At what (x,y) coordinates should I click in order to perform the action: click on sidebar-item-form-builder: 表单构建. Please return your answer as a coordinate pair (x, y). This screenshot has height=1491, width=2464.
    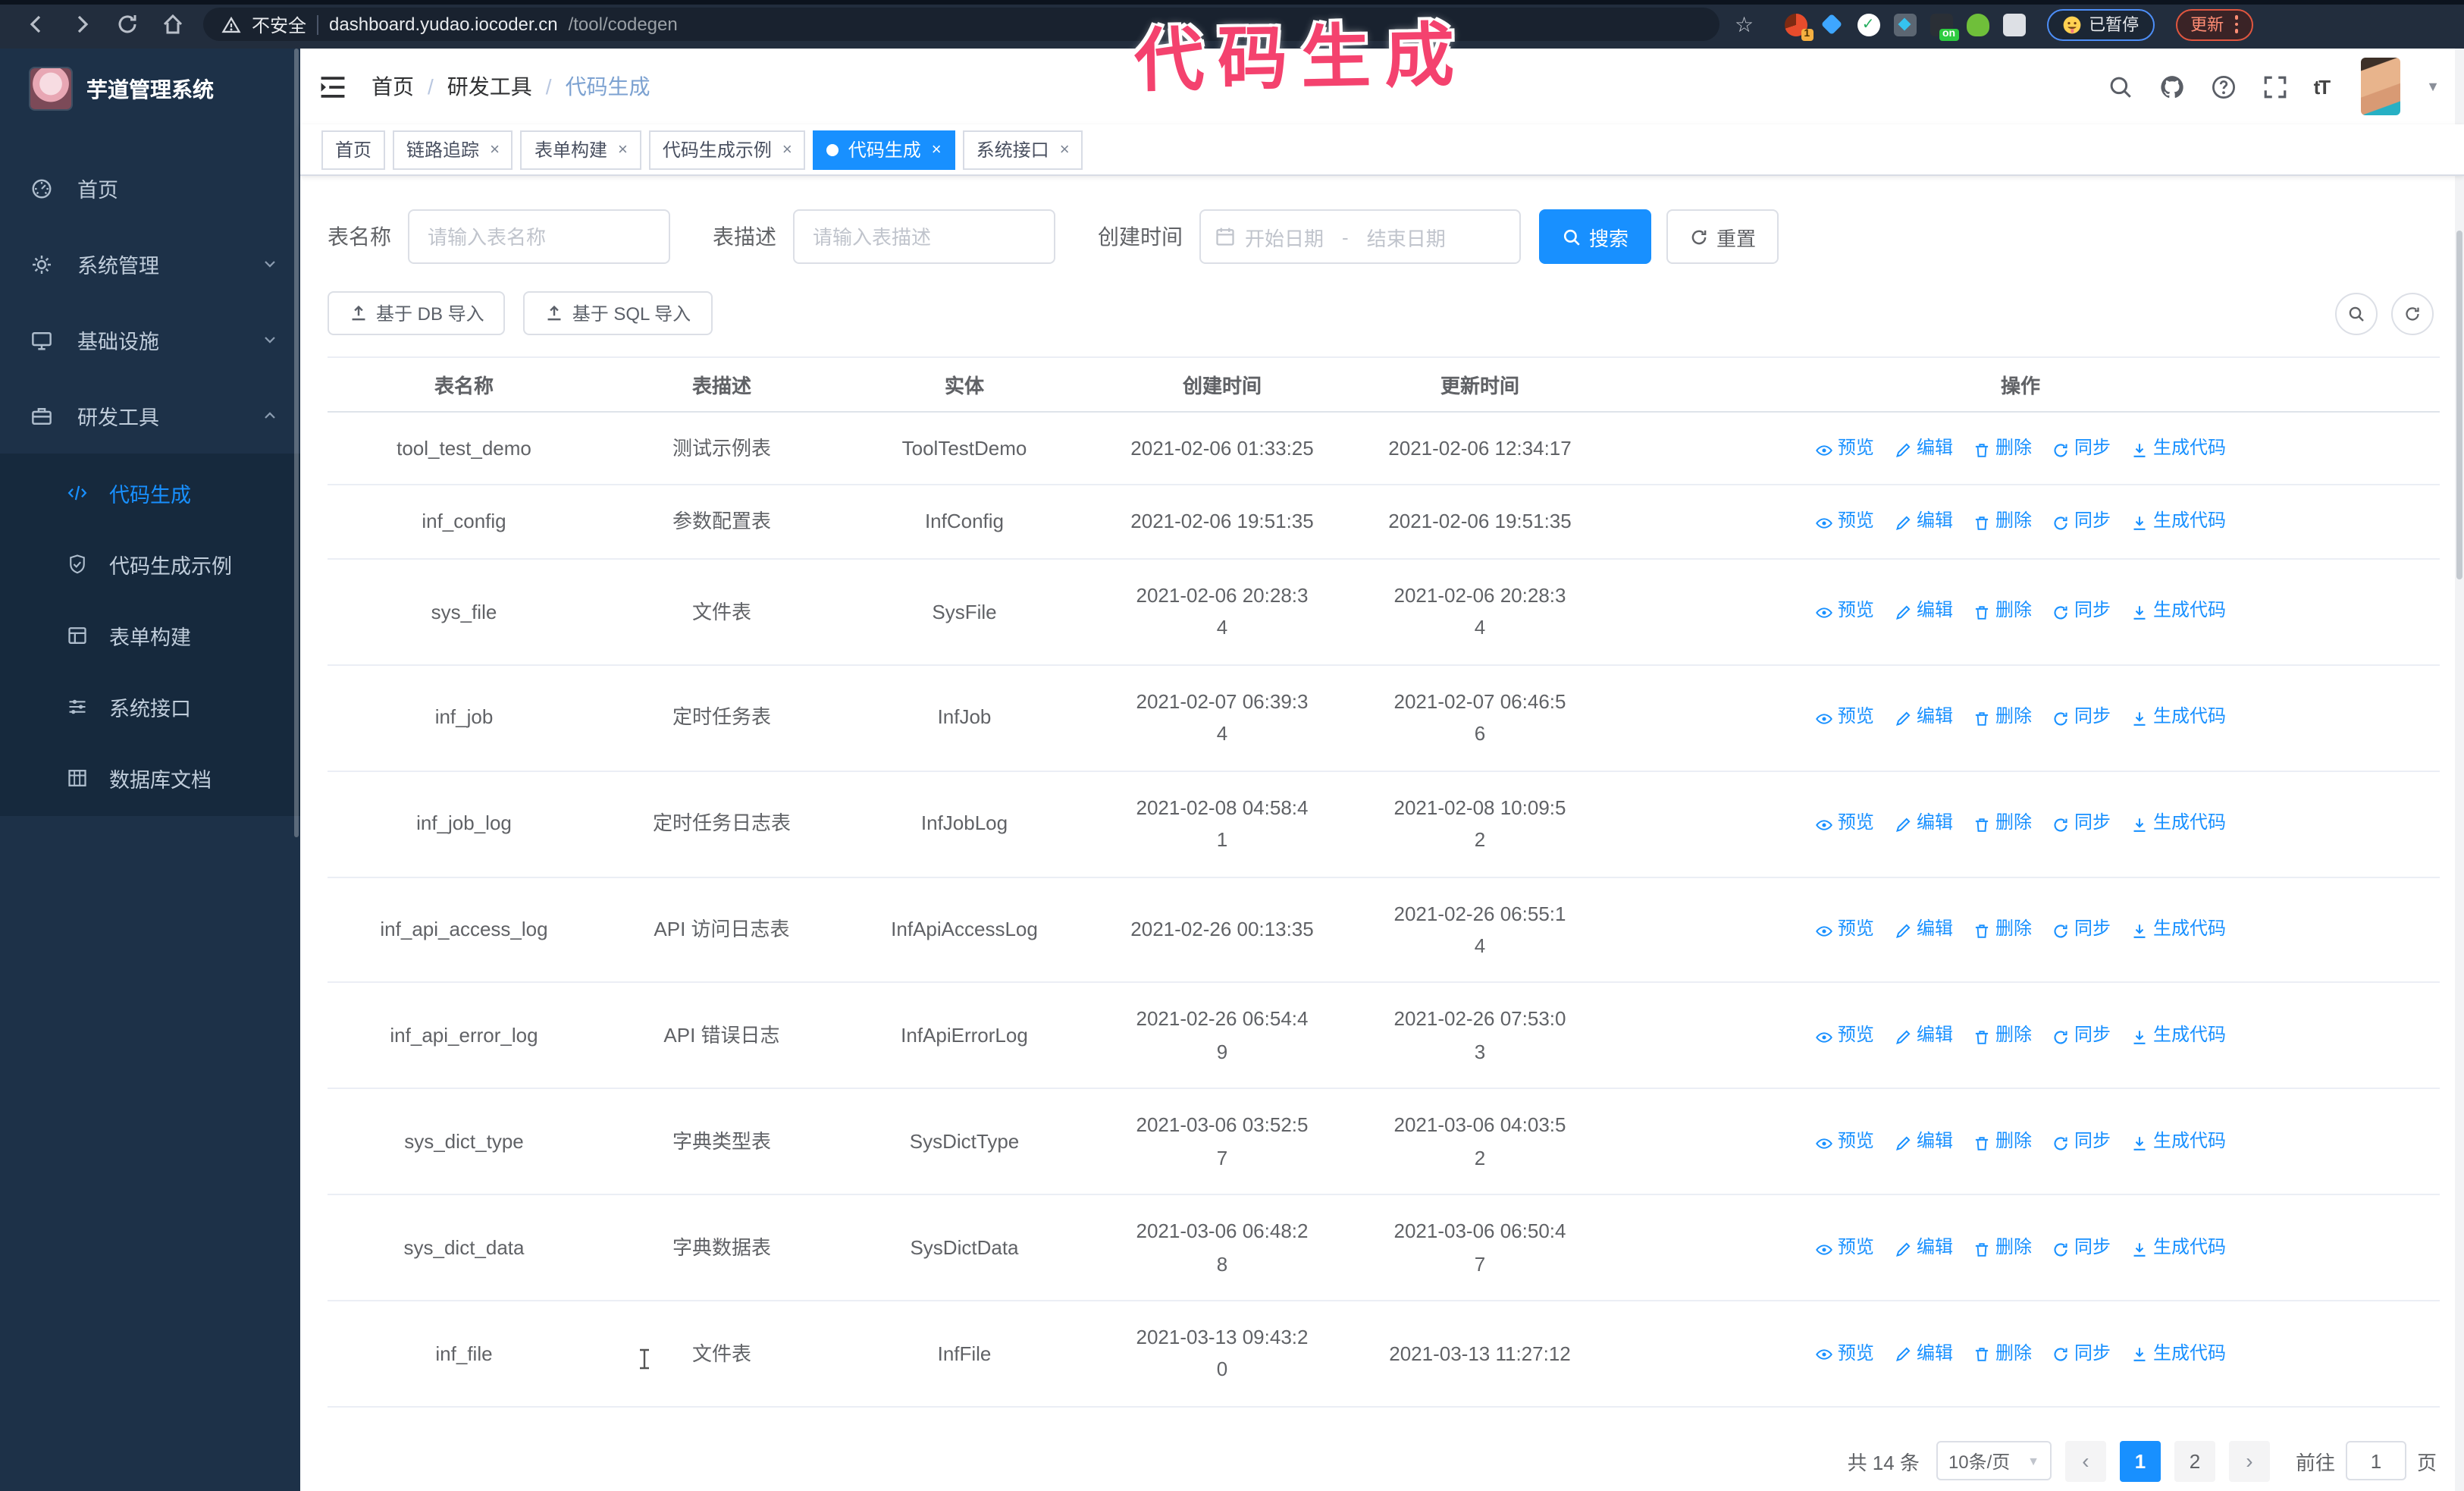
    Looking at the image, I should click on (150, 634).